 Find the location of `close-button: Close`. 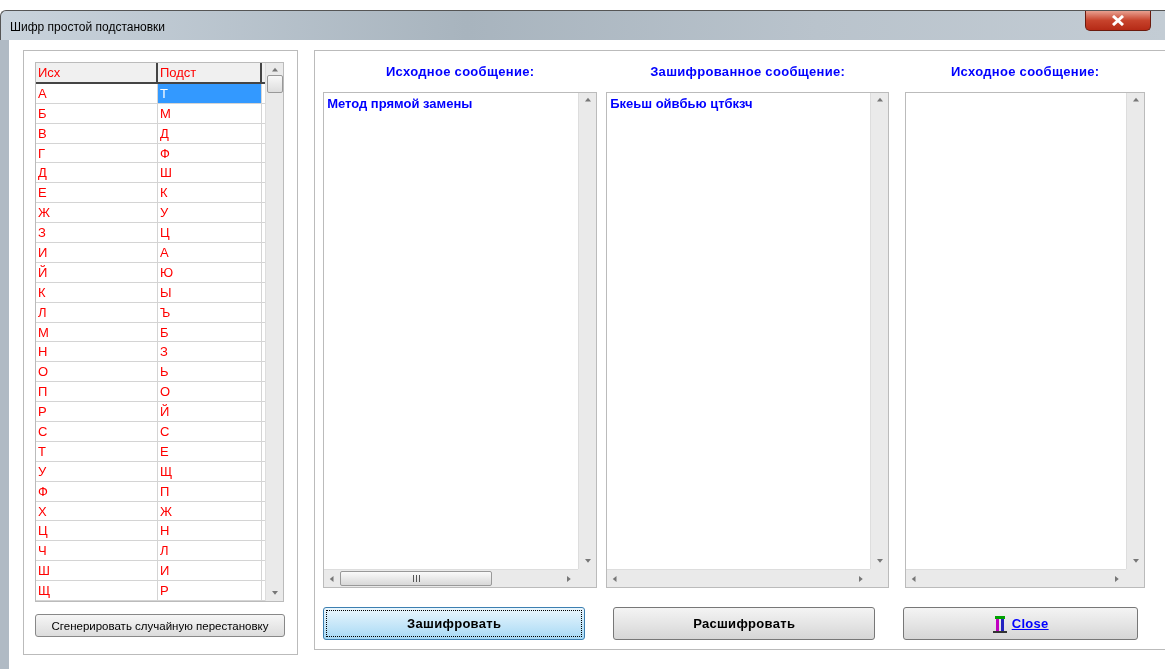

close-button: Close is located at coordinates (1021, 623).